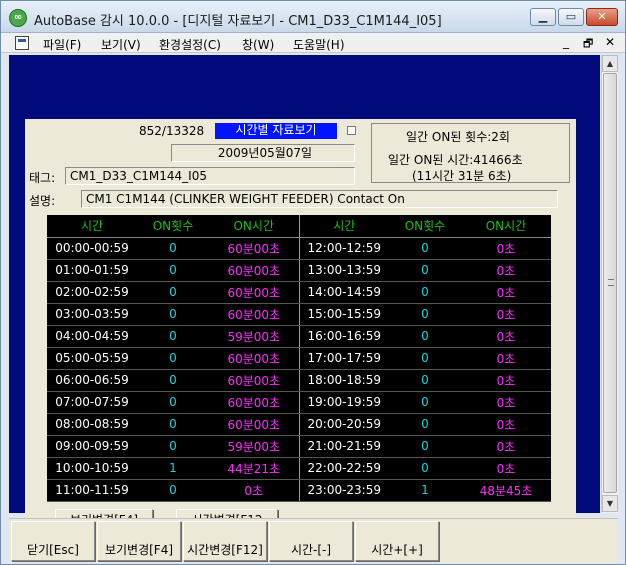 The width and height of the screenshot is (626, 565). Describe the element at coordinates (397, 541) in the screenshot. I see `time-plus-button: 시간+[+]` at that location.